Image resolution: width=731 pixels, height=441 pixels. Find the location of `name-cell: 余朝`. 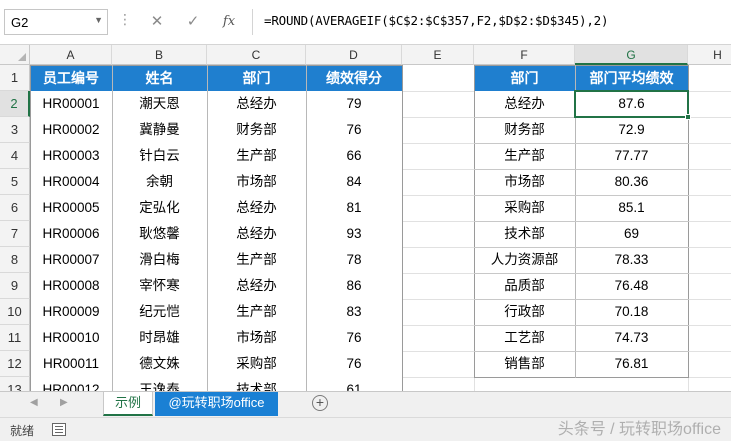

name-cell: 余朝 is located at coordinates (159, 182).